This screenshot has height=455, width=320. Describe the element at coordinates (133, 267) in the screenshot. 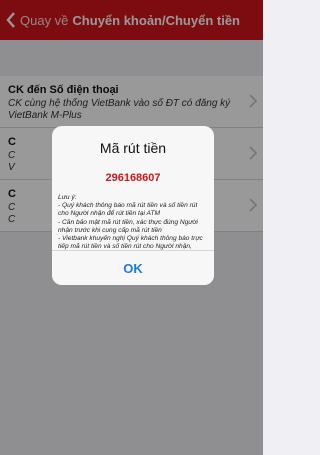

I see `ok-button: OK` at that location.